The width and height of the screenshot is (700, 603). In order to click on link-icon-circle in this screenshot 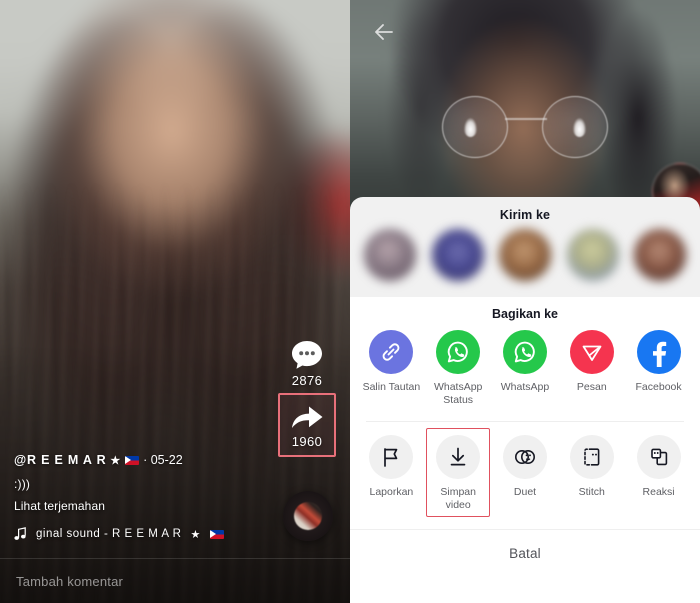, I will do `click(391, 352)`.